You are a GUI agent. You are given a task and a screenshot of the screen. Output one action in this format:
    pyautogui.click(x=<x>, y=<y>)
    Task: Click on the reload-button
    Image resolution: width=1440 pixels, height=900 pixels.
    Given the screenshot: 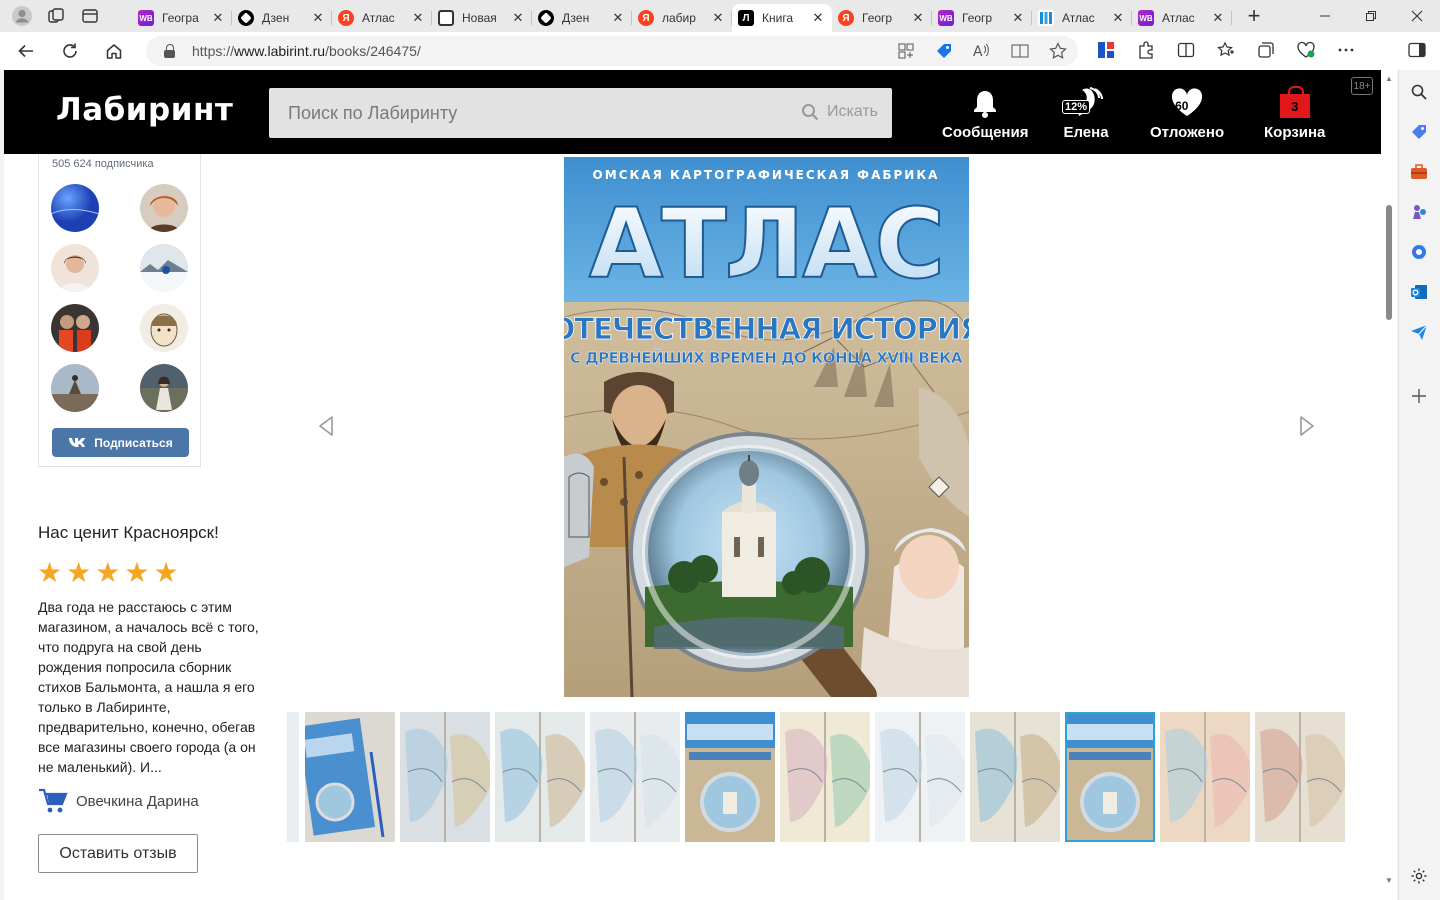 What is the action you would take?
    pyautogui.click(x=70, y=51)
    